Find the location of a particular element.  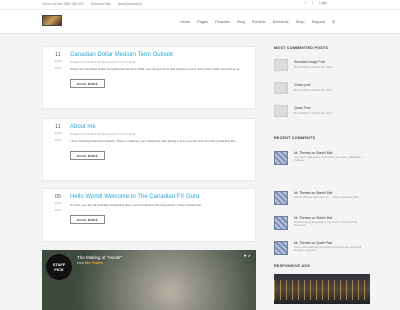

like-icon: ♥ is located at coordinates (245, 255).